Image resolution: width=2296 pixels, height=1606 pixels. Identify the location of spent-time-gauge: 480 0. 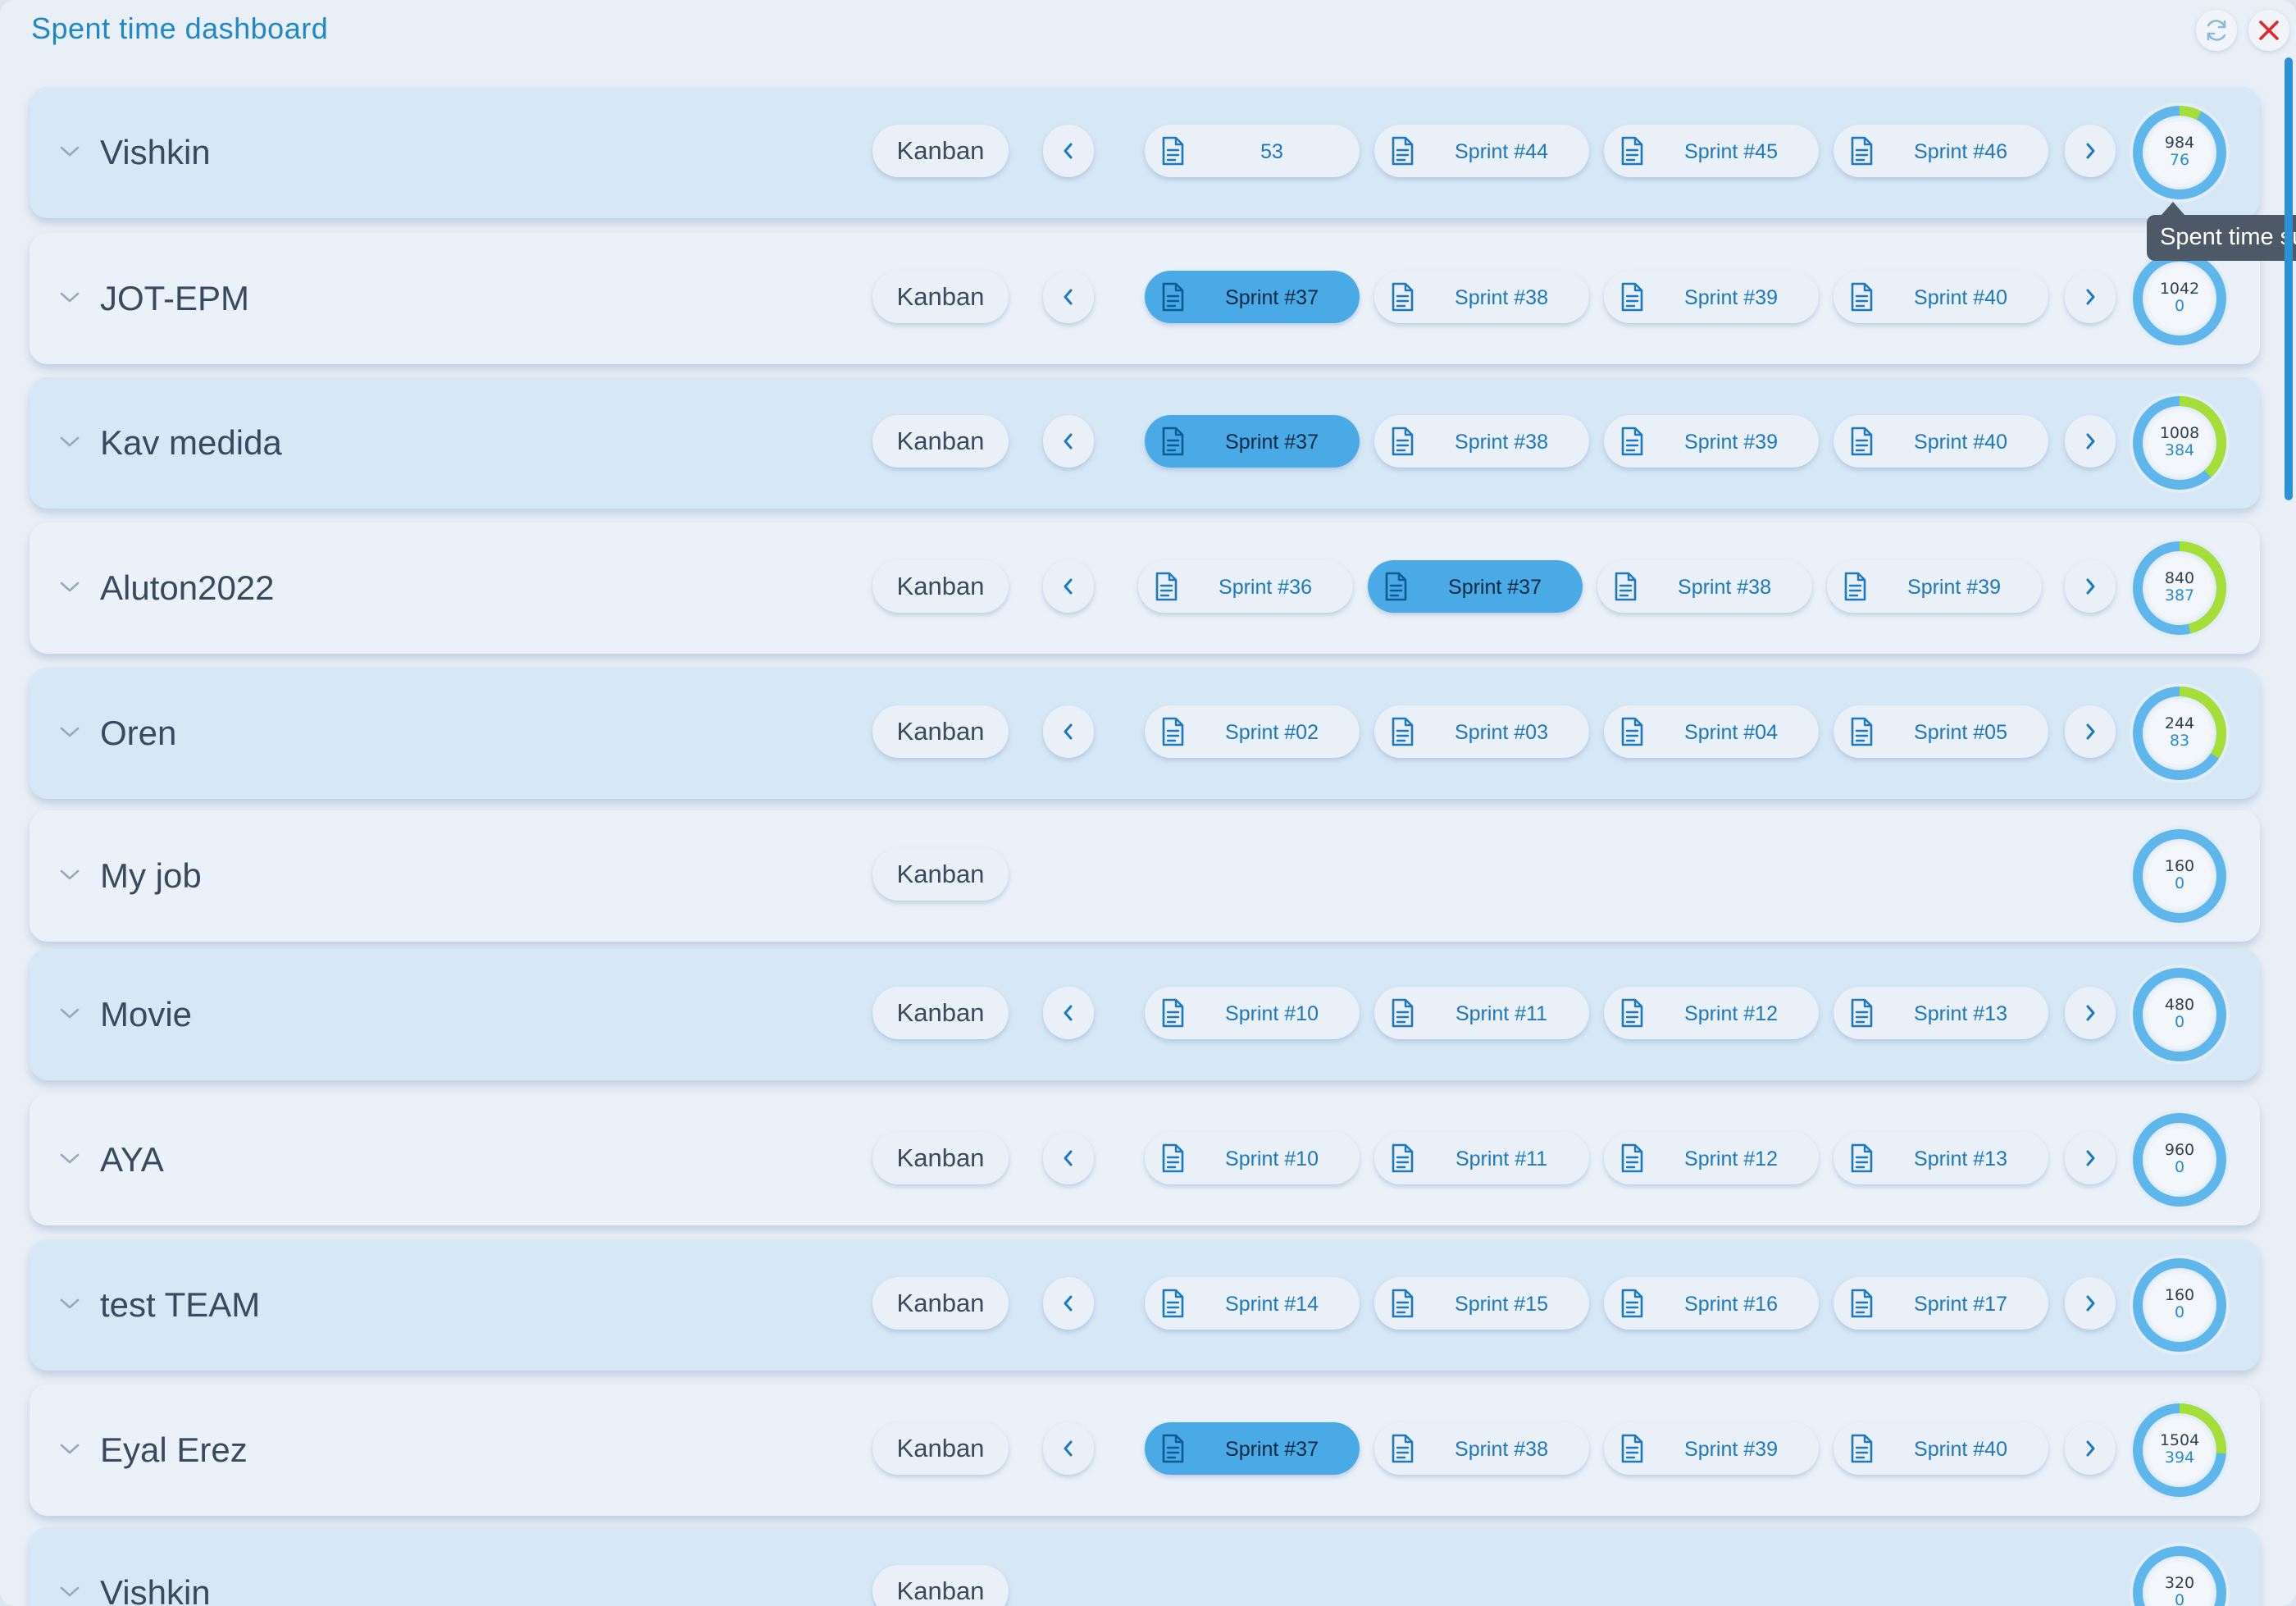
(2179, 1014).